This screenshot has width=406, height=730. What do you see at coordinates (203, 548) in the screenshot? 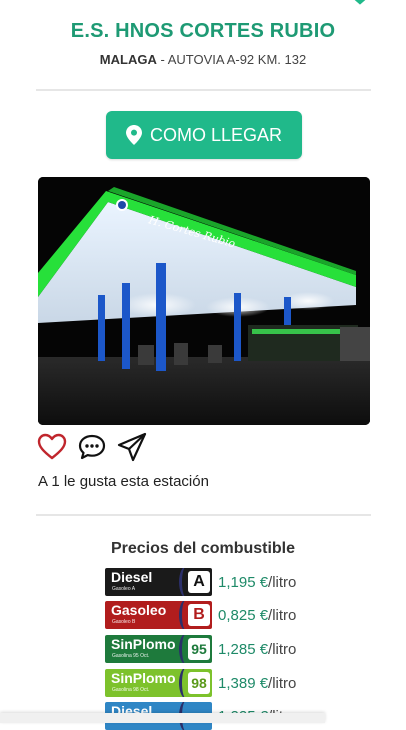
I see `prices-title: Precios del combustible` at bounding box center [203, 548].